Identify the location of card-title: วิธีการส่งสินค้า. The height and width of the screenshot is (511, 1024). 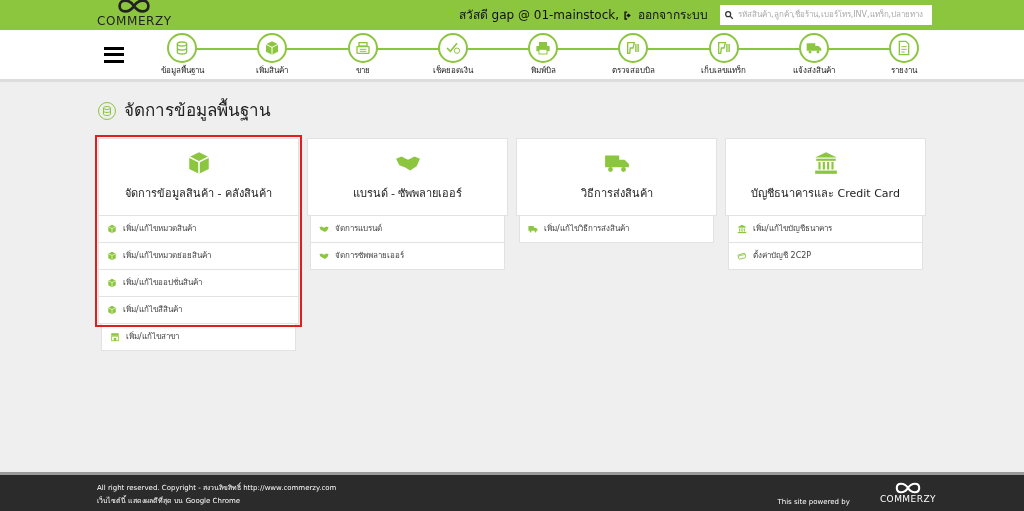
(616, 194).